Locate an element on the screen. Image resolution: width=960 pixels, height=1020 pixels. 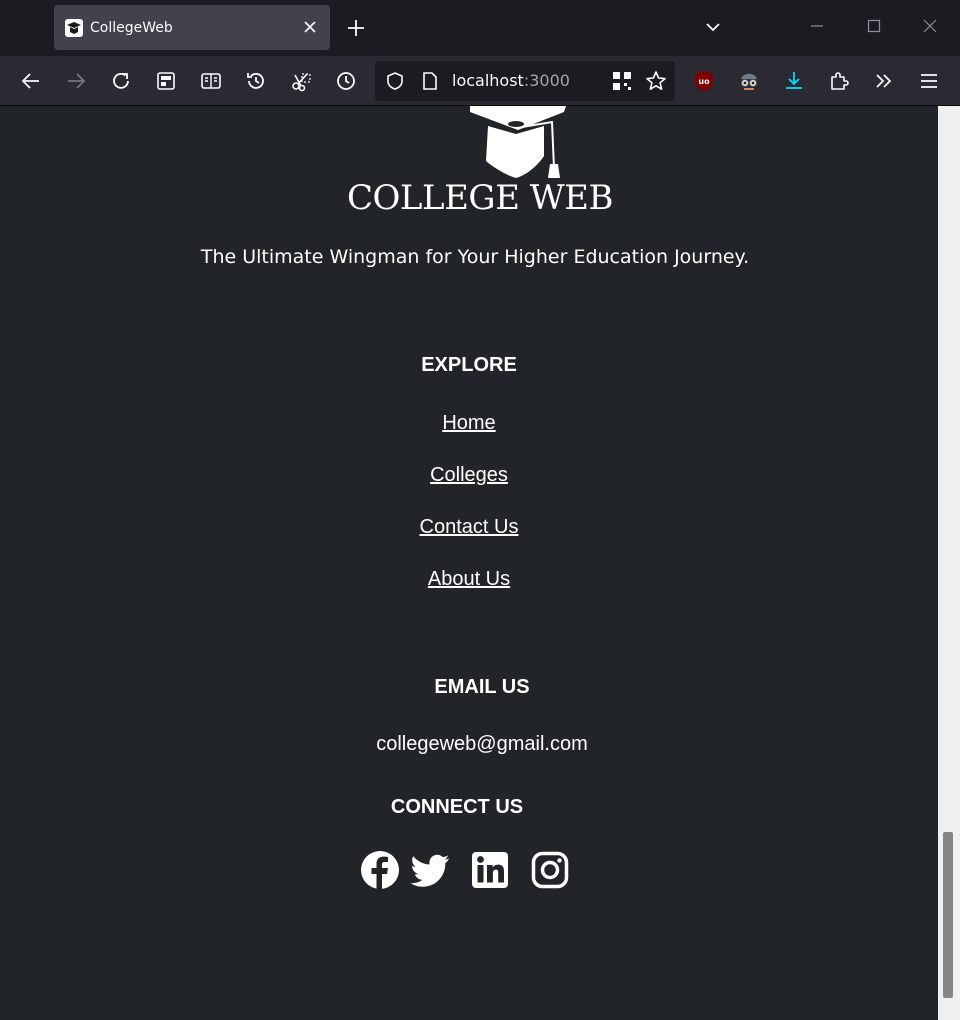
extensions-puzzle-icon is located at coordinates (839, 81).